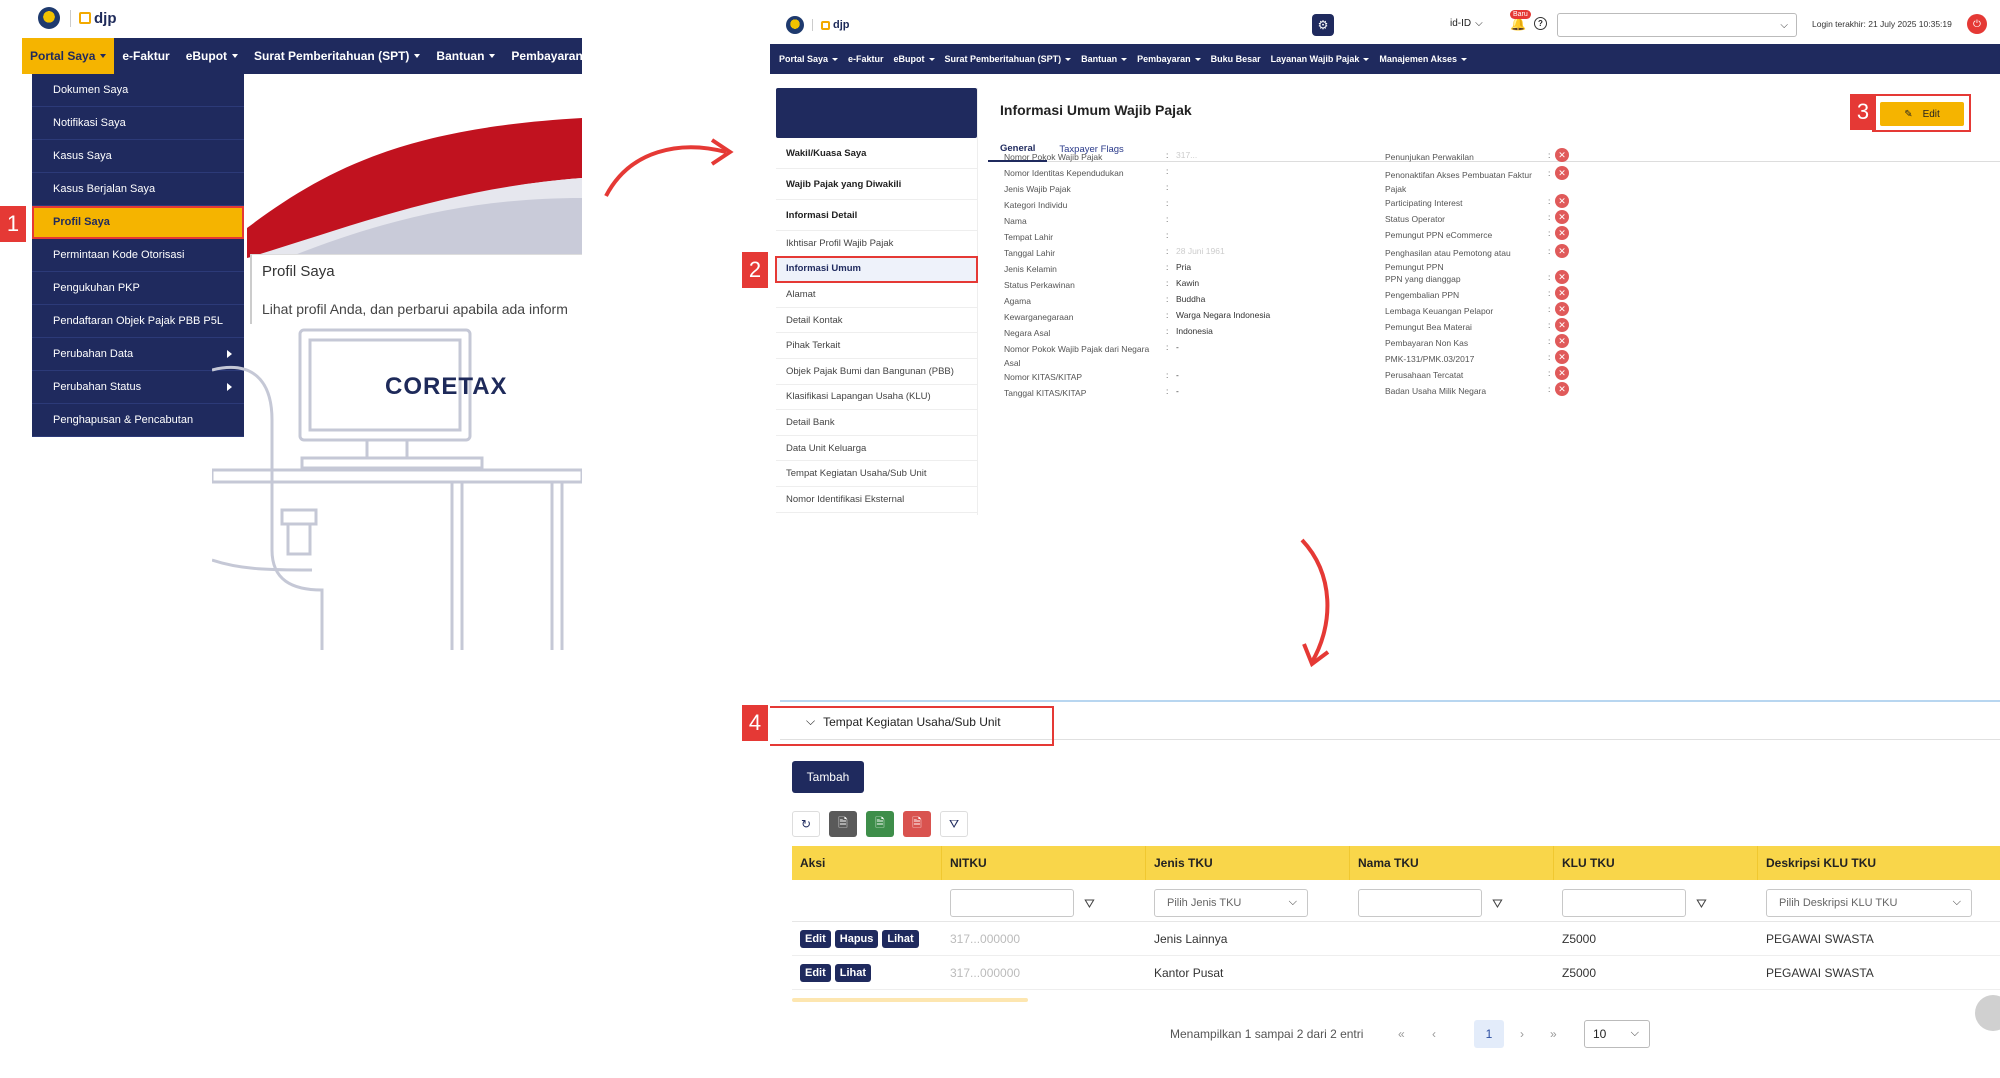  I want to click on menu-item-kasus-berjalan-saya: Kasus Berjalan Saya, so click(138, 189).